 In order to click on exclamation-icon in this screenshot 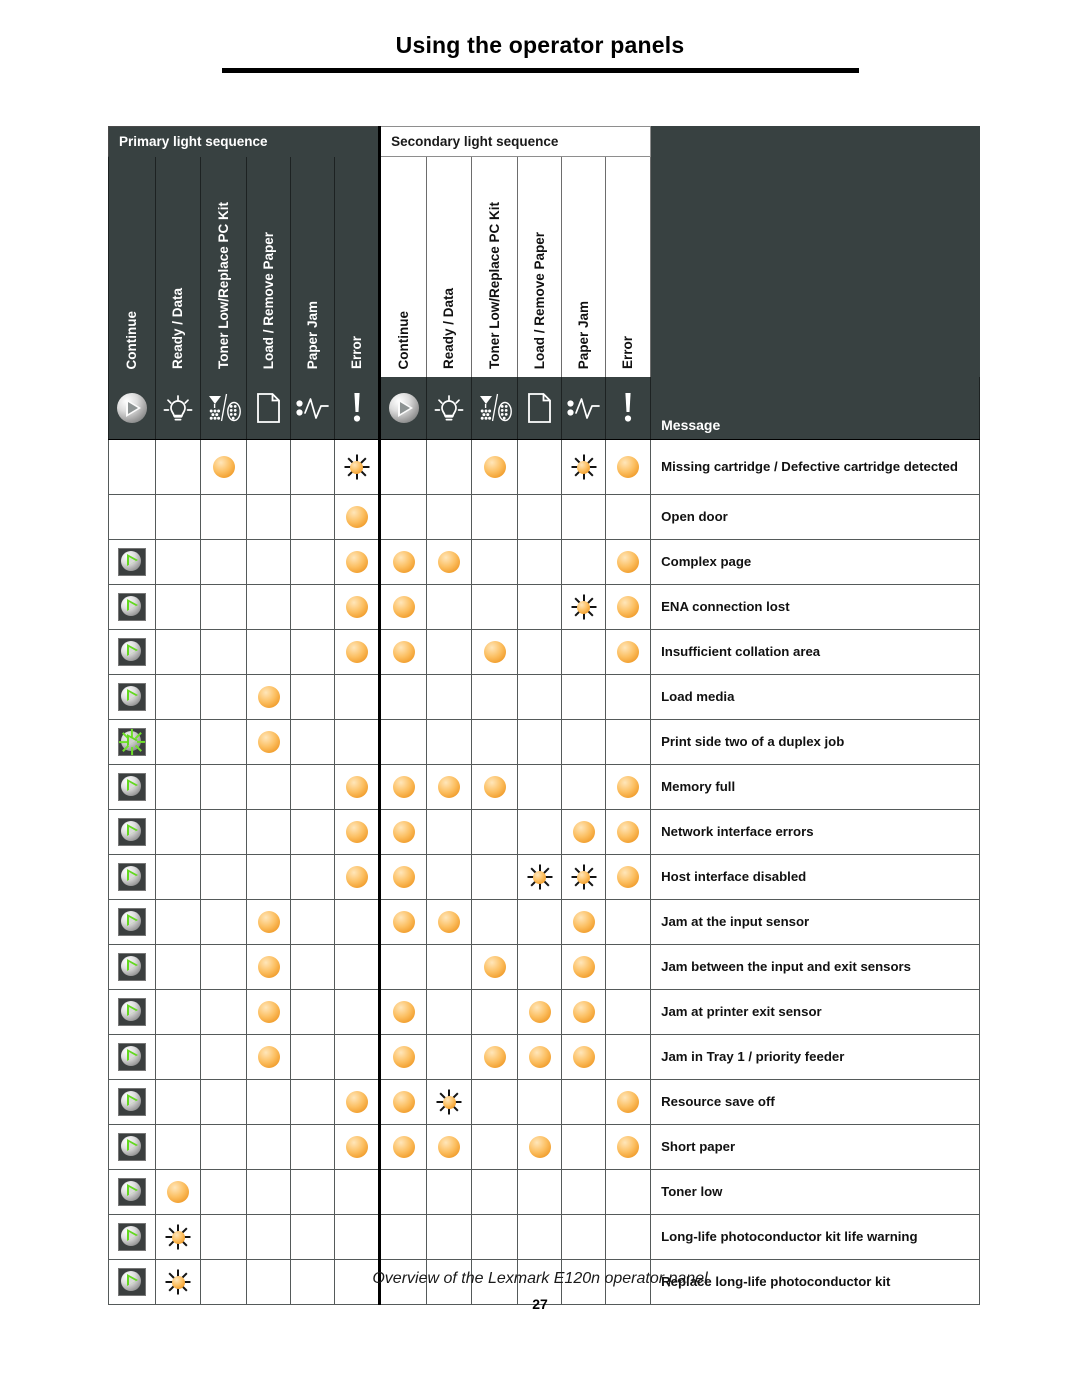, I will do `click(628, 408)`.